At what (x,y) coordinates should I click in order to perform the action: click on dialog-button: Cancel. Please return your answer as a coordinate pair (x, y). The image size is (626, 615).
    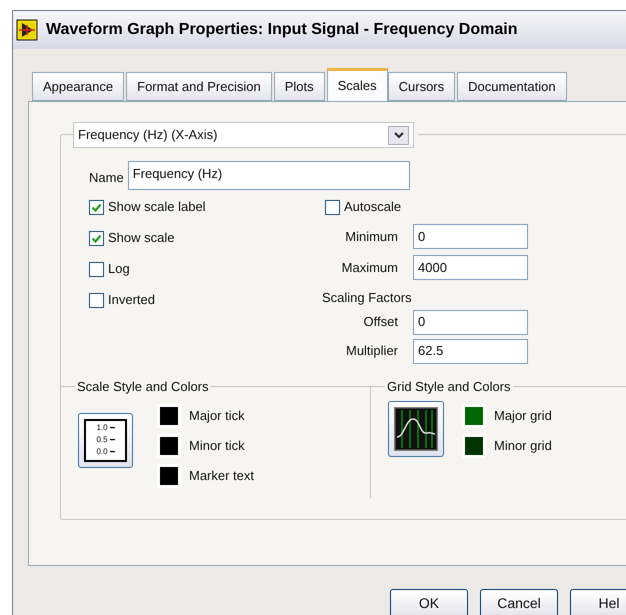
    Looking at the image, I should click on (519, 602).